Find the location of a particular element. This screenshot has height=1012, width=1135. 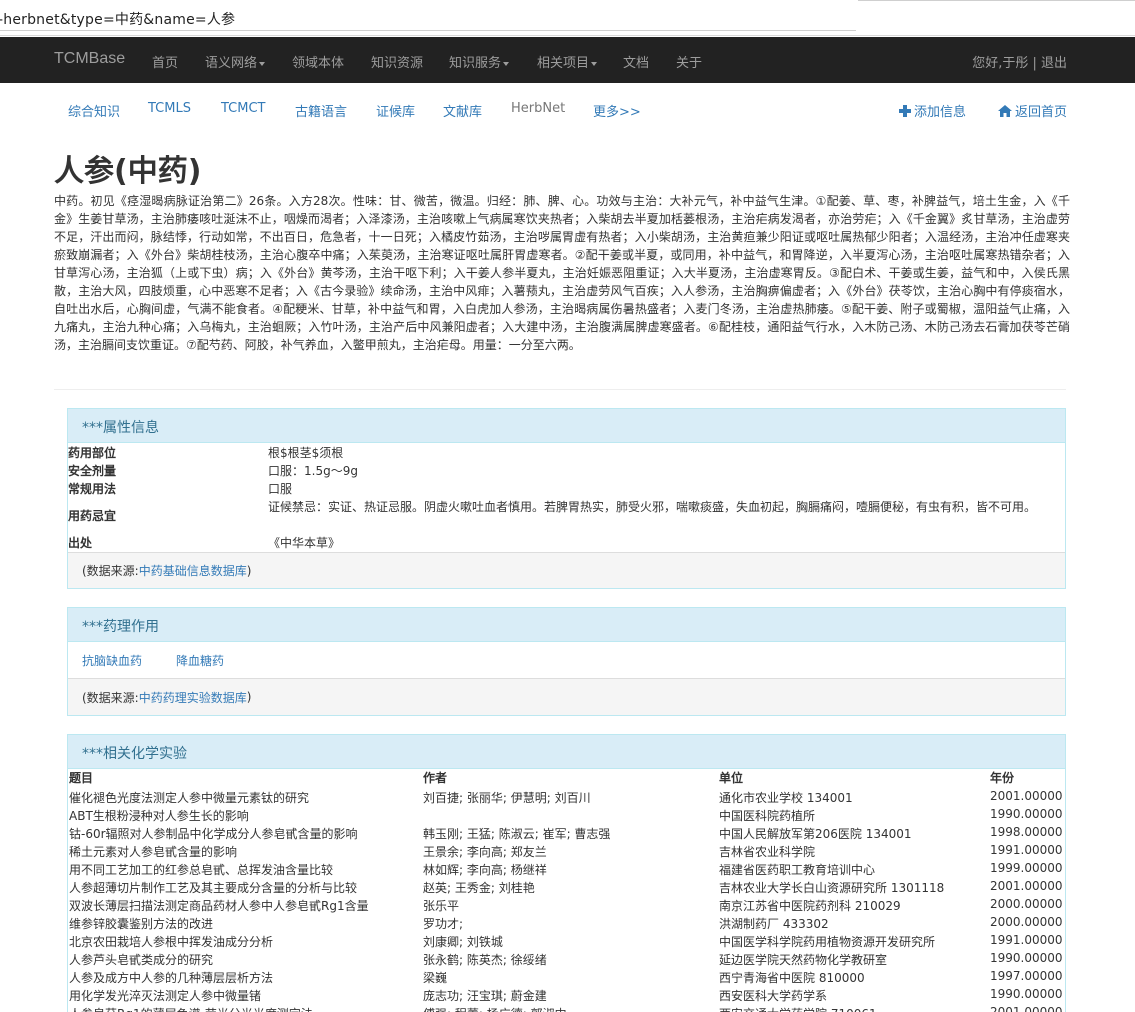

pharmacology-link-hypoglycemic: 降血糖药 is located at coordinates (200, 660).